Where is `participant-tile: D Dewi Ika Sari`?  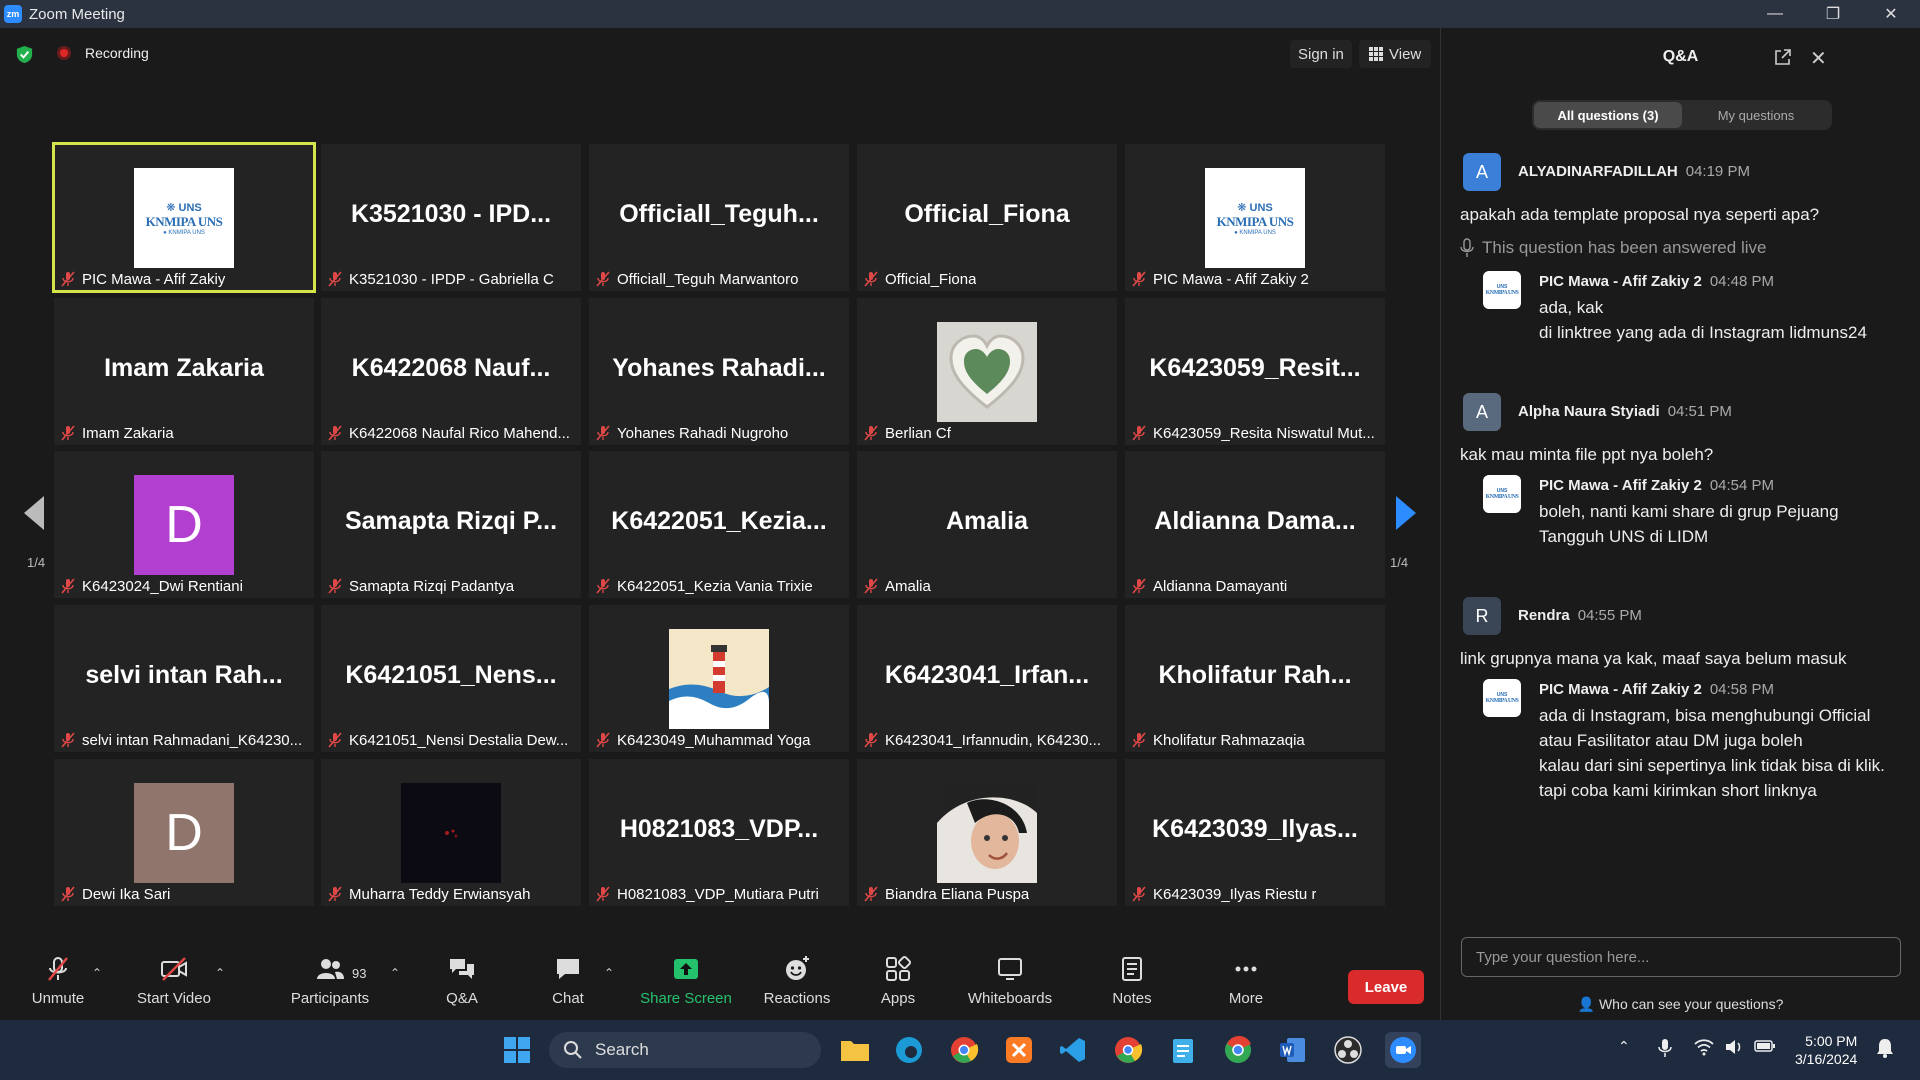
participant-tile: D Dewi Ika Sari is located at coordinates (184, 832).